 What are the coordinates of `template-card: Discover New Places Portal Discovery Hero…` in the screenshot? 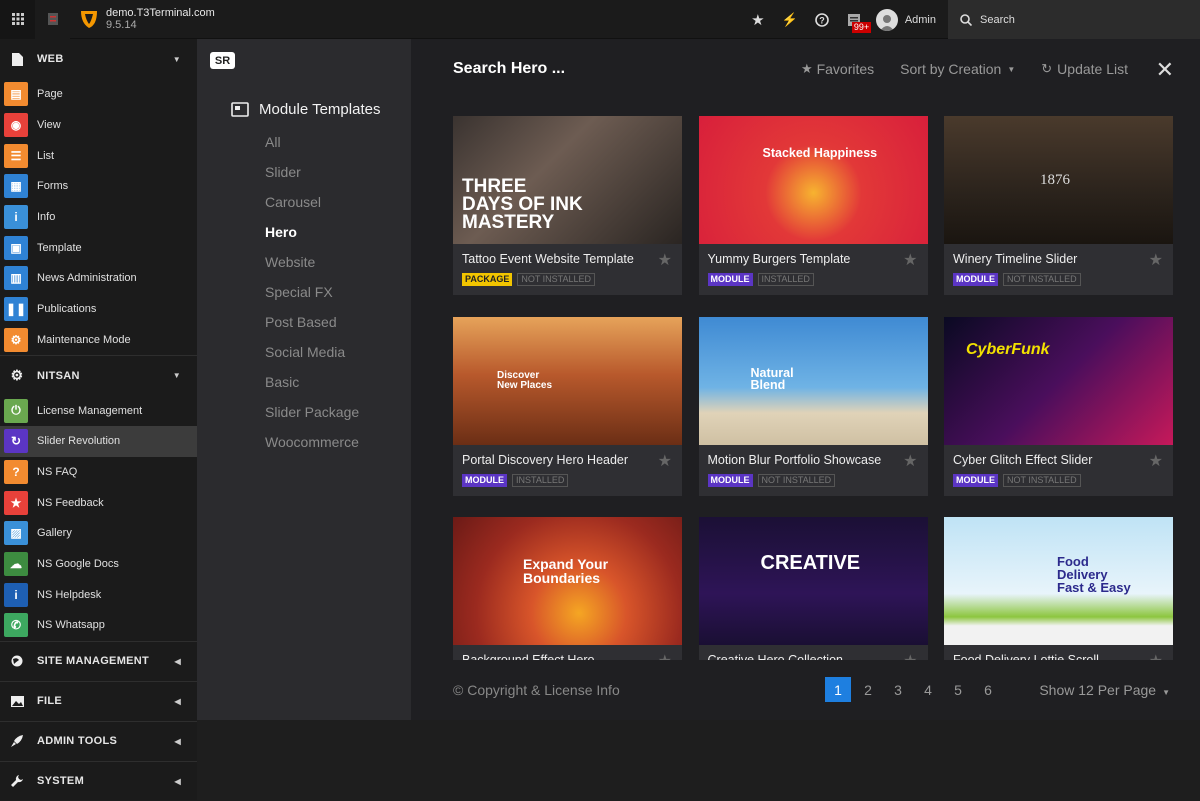 It's located at (567, 406).